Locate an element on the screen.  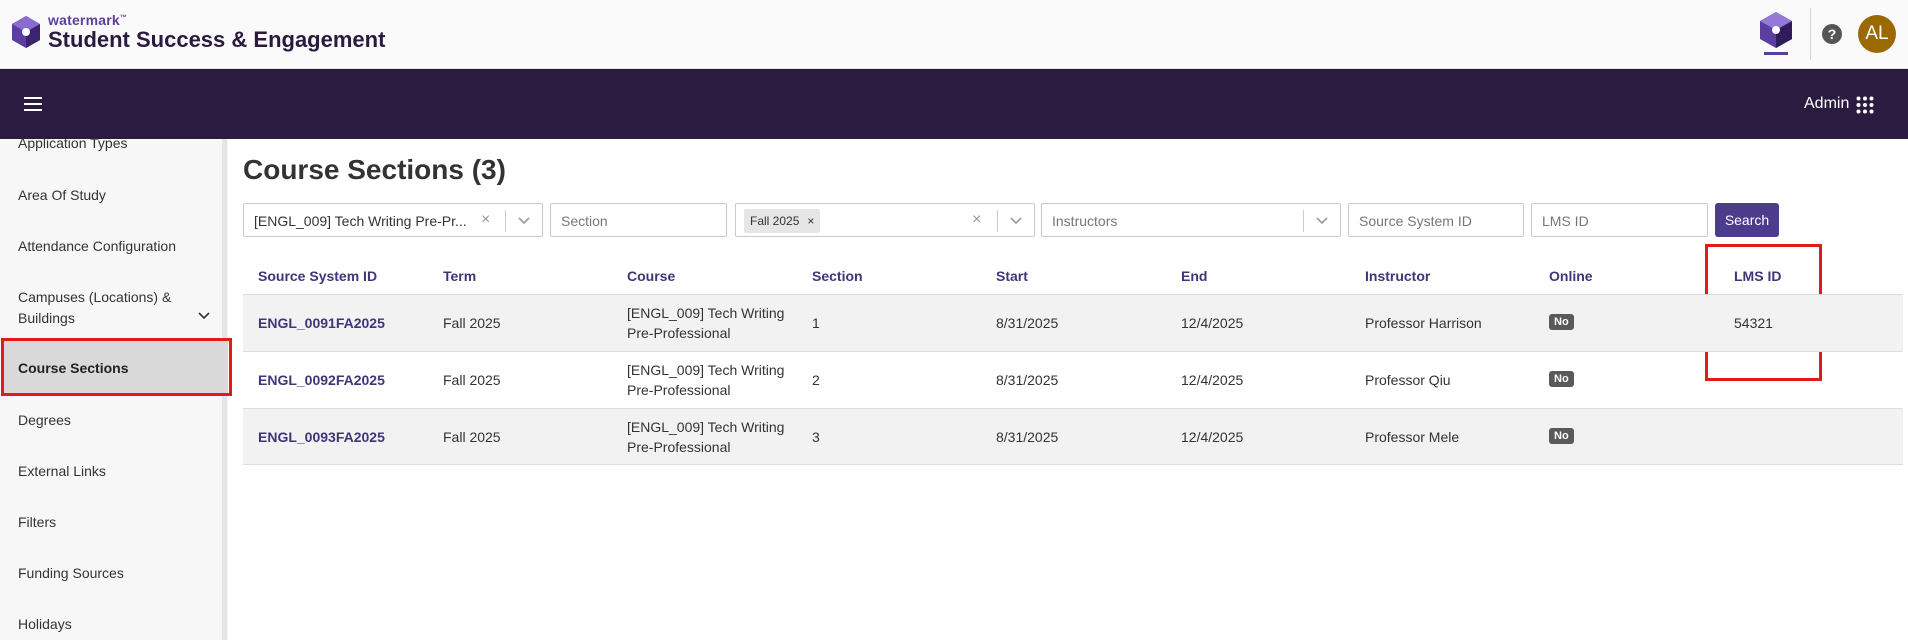
column-header-section: Section is located at coordinates (837, 276).